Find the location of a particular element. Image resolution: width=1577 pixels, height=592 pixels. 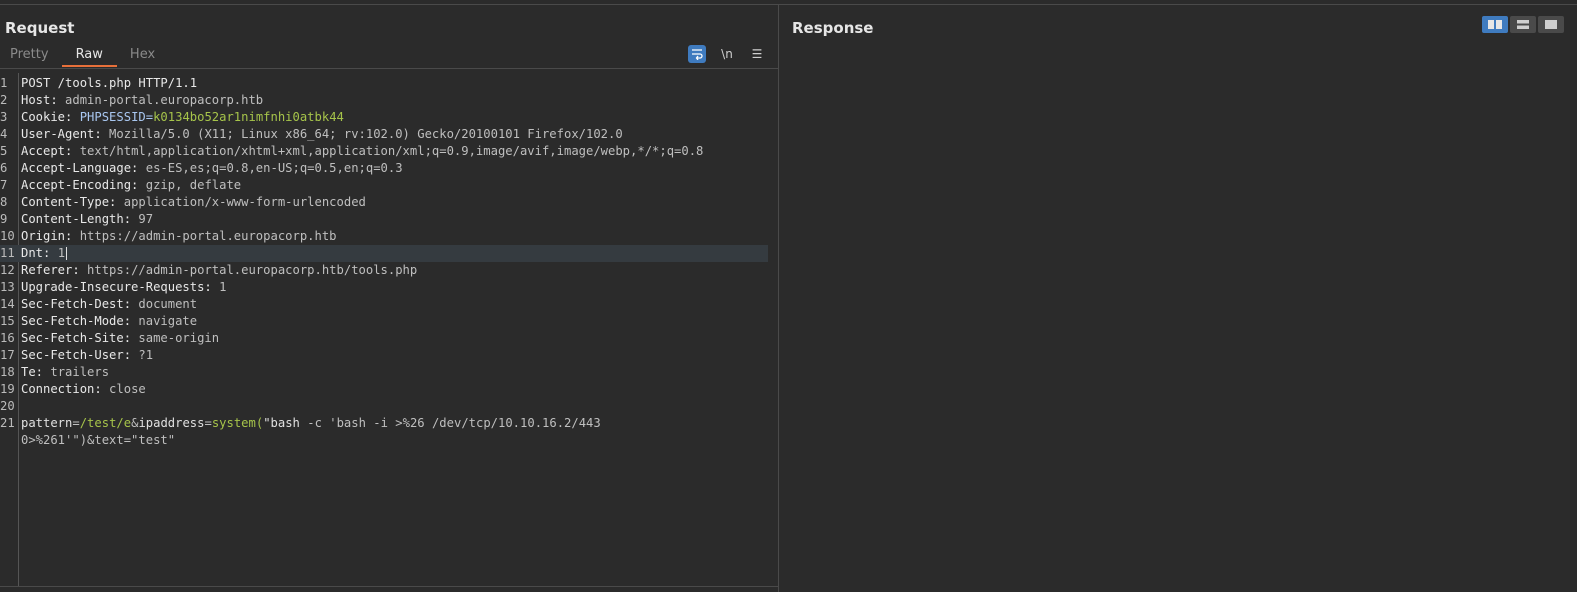

request-tabs: Pretty Raw Hex is located at coordinates (84, 56).